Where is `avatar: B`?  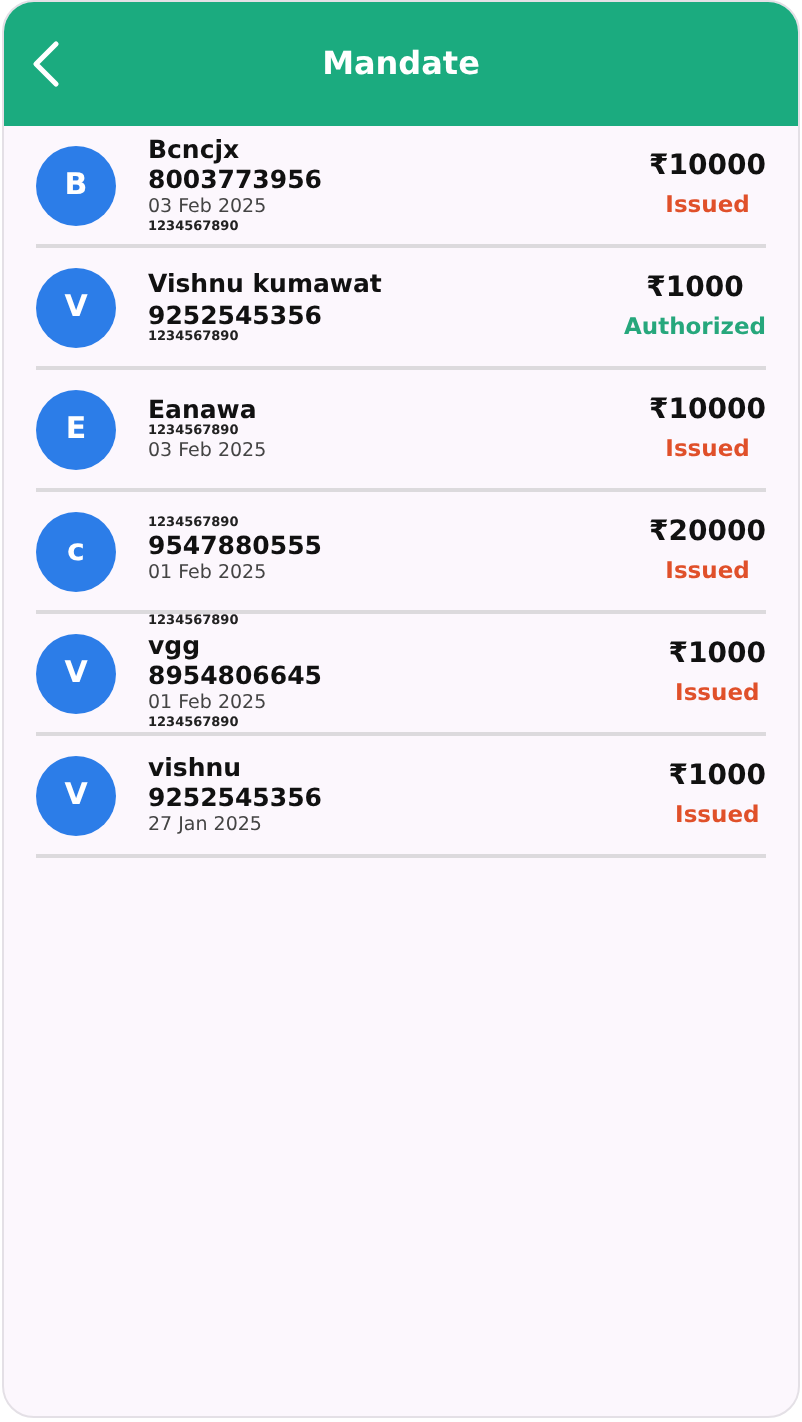
avatar: B is located at coordinates (76, 185).